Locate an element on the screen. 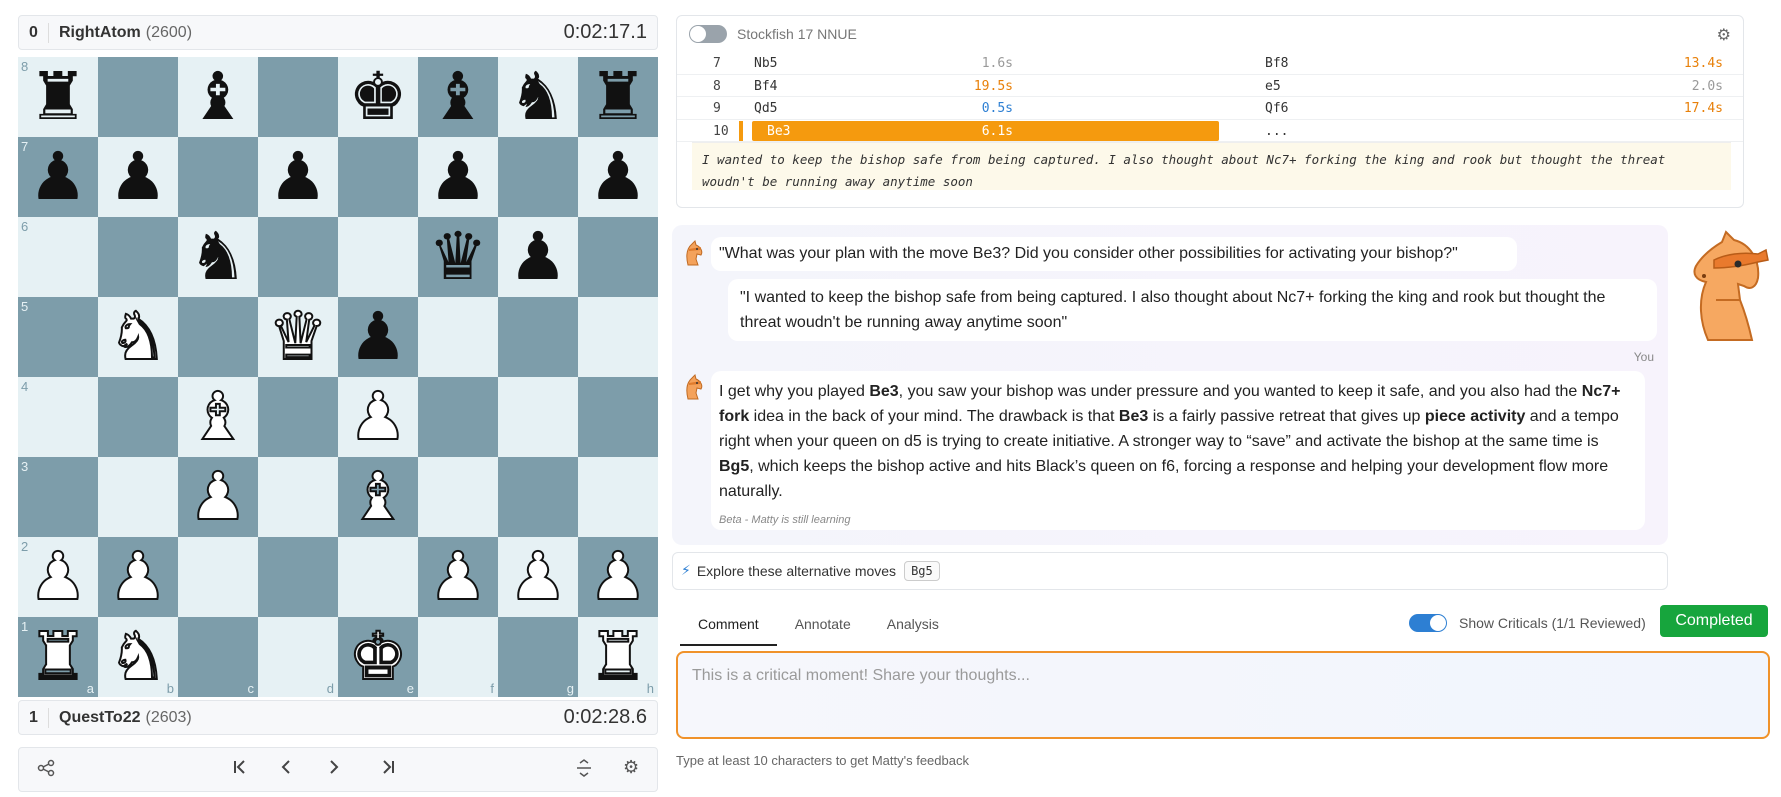 Image resolution: width=1781 pixels, height=797 pixels. tab-annotate: Annotate is located at coordinates (823, 626).